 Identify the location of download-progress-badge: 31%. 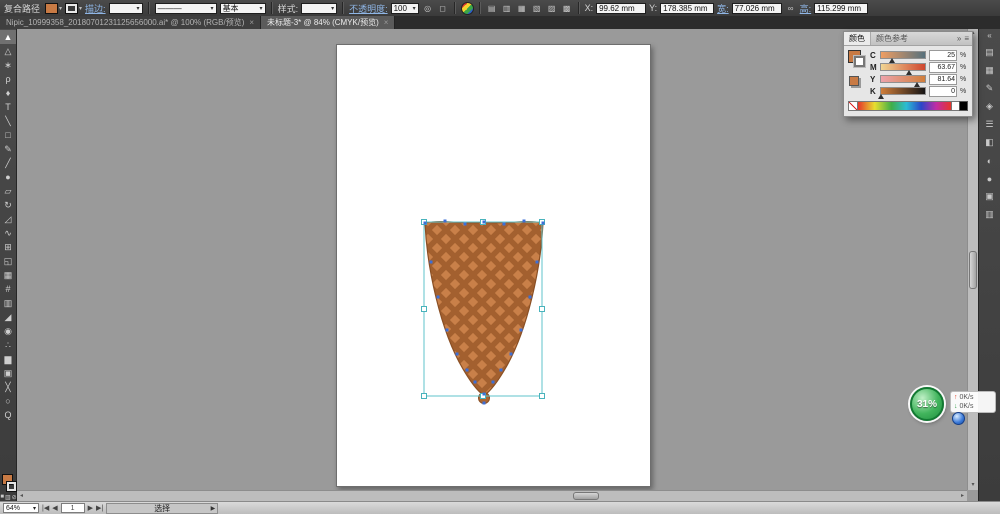
(927, 404).